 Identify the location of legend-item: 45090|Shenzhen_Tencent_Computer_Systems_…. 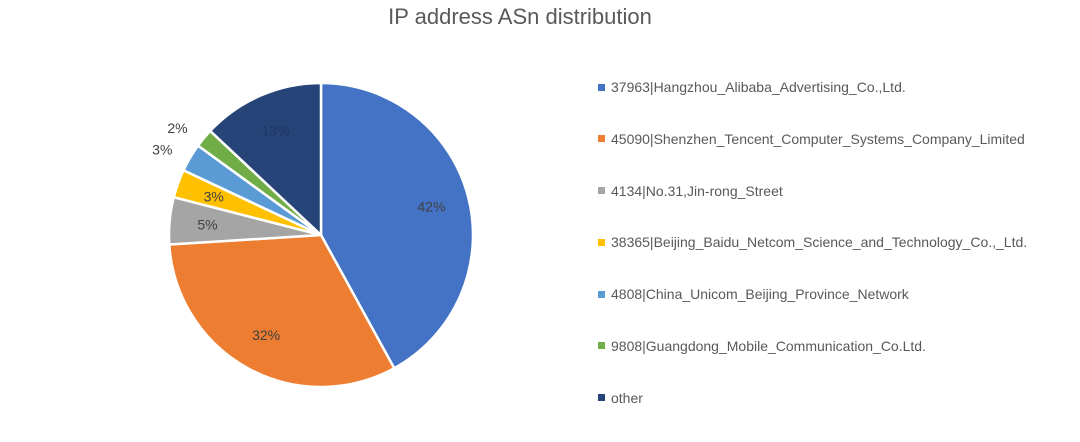
(812, 139).